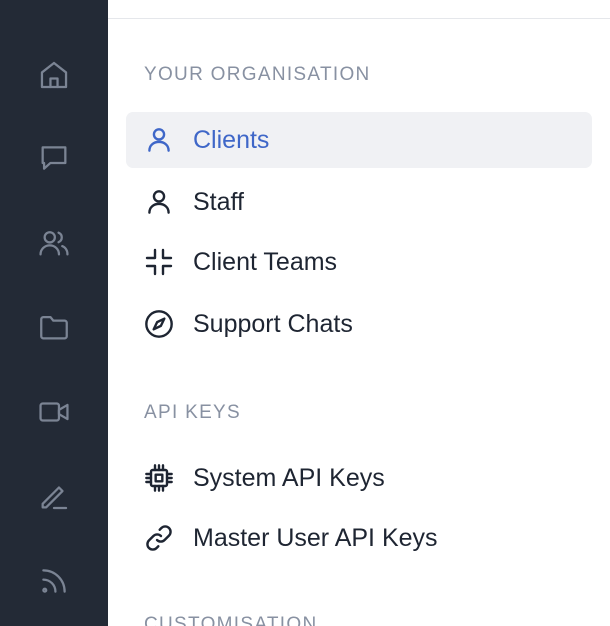  Describe the element at coordinates (359, 202) in the screenshot. I see `nav-item-staff: Staff` at that location.